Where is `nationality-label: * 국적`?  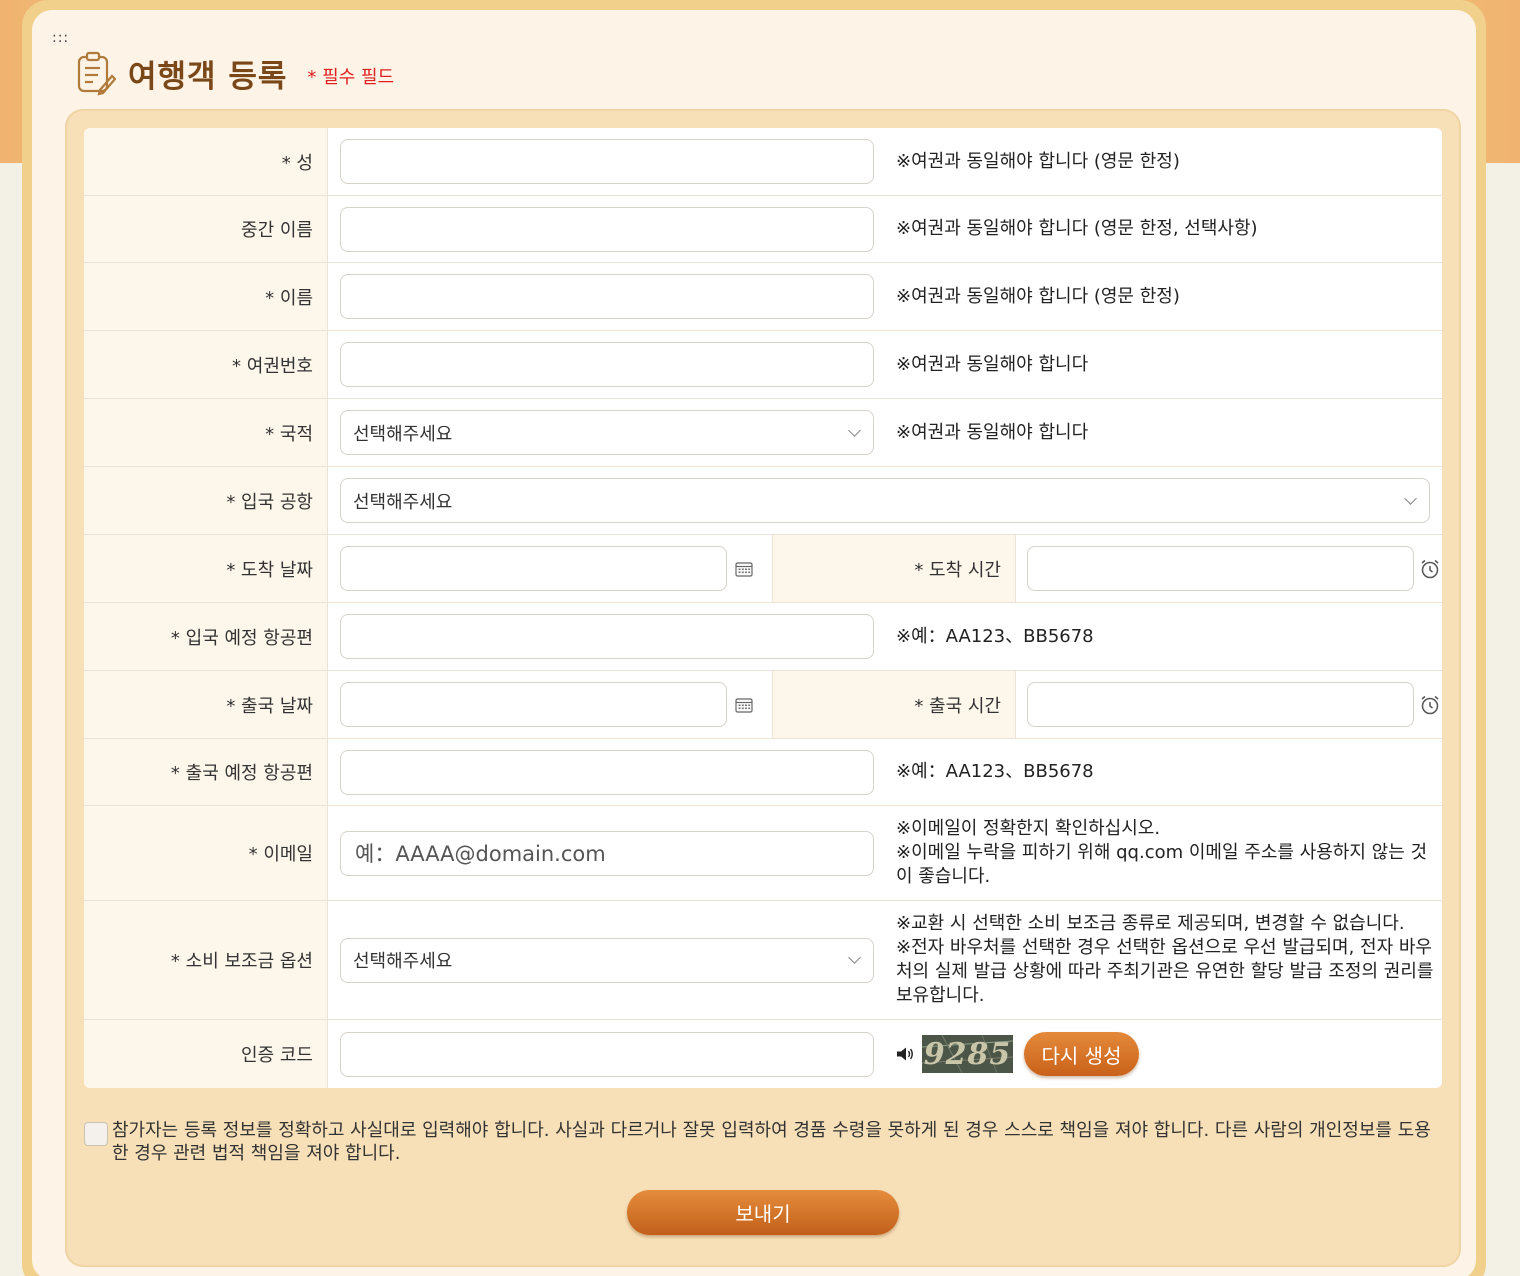 nationality-label: * 국적 is located at coordinates (206, 432).